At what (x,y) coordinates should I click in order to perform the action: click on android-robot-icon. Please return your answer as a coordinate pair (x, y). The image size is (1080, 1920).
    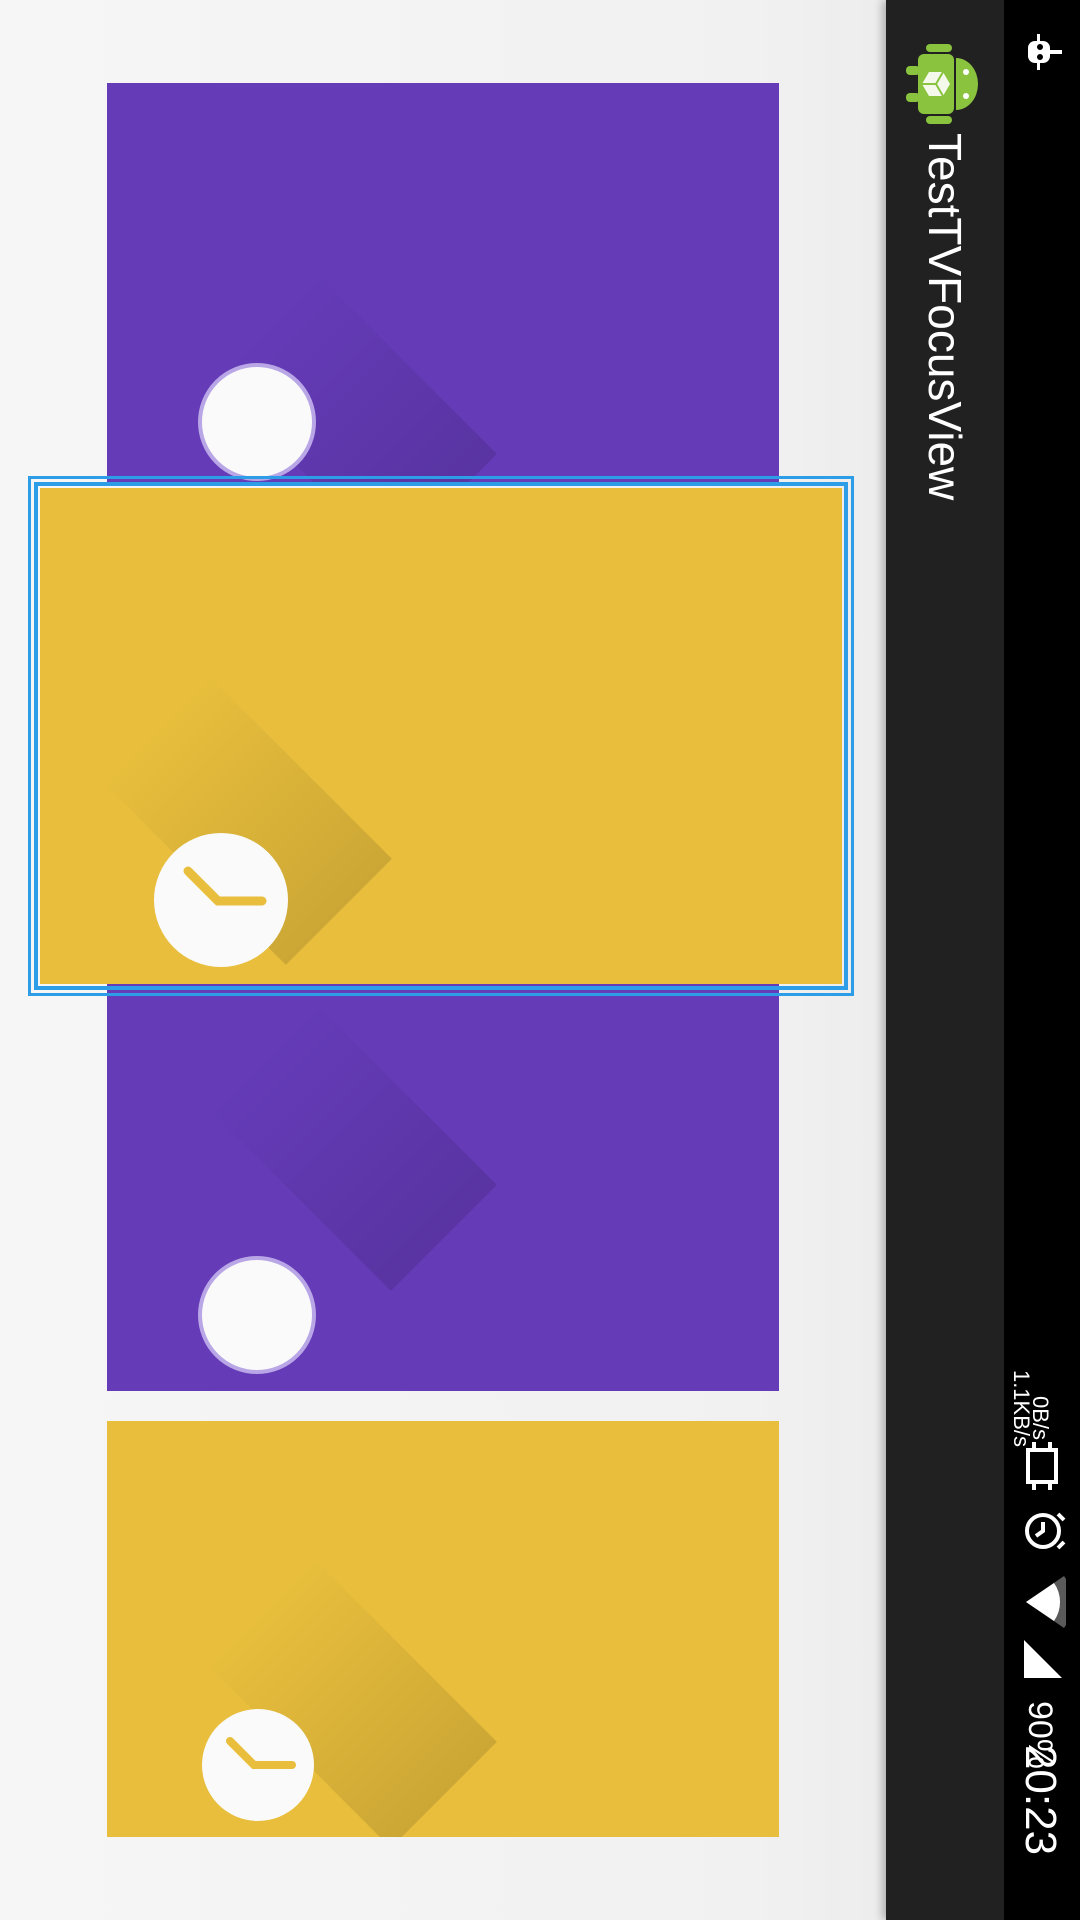
    Looking at the image, I should click on (942, 84).